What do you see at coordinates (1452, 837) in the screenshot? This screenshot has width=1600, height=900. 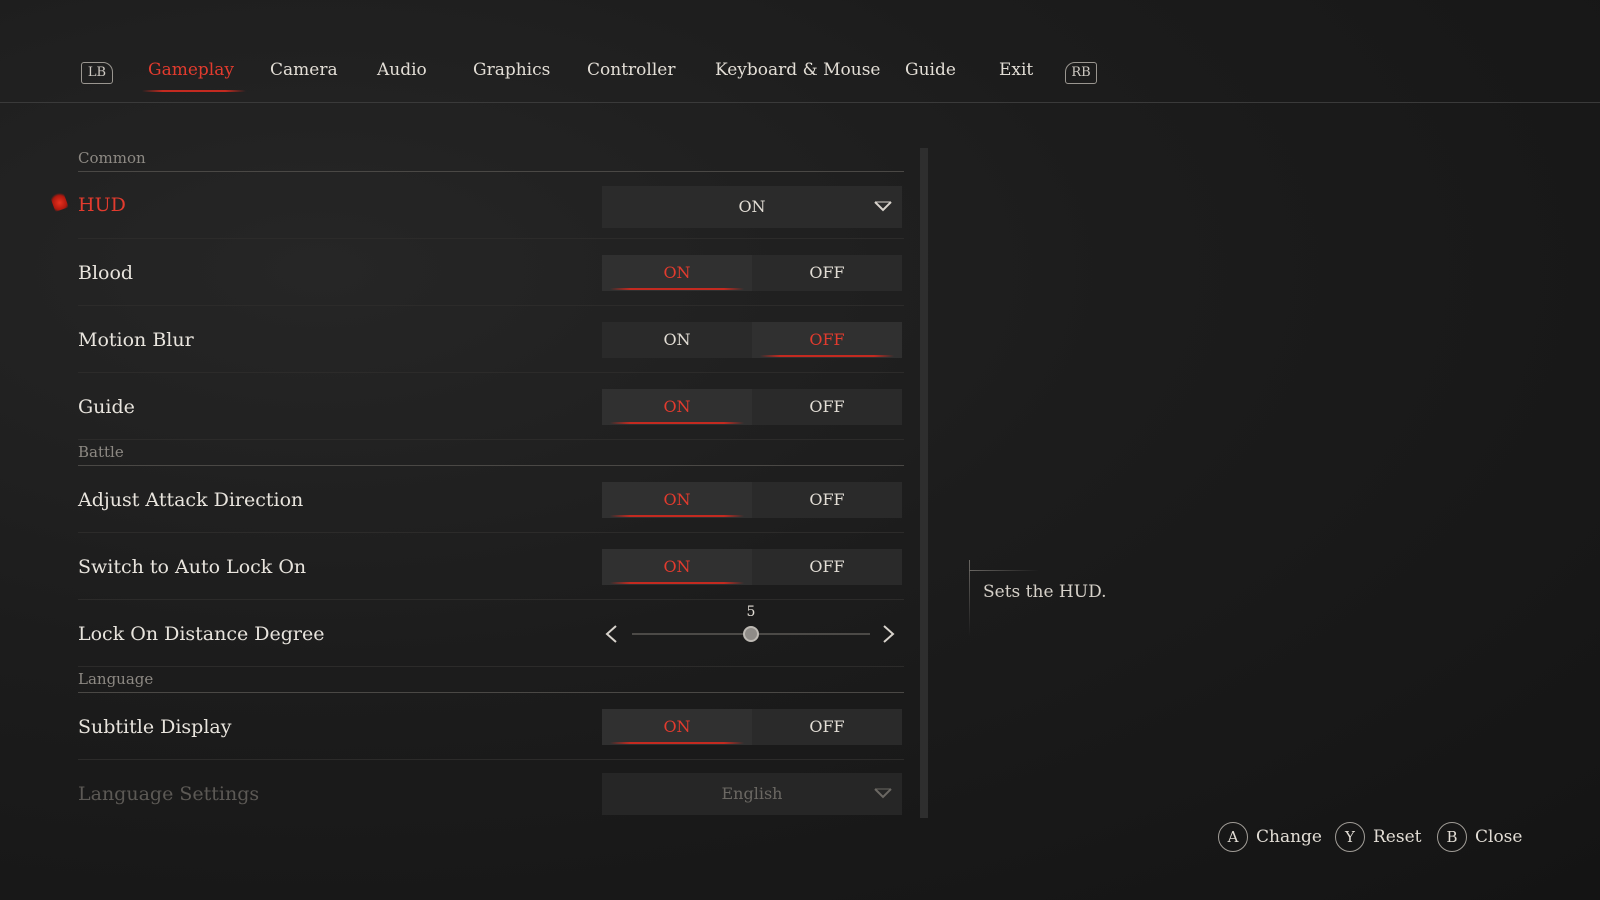 I see `b-button-icon: B` at bounding box center [1452, 837].